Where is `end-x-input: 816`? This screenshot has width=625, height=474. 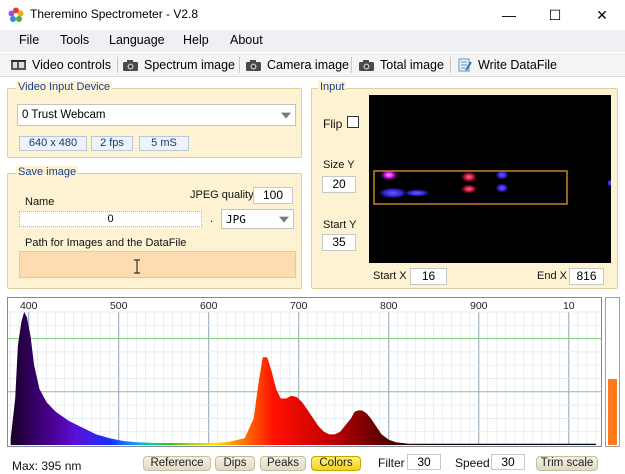 end-x-input: 816 is located at coordinates (586, 276).